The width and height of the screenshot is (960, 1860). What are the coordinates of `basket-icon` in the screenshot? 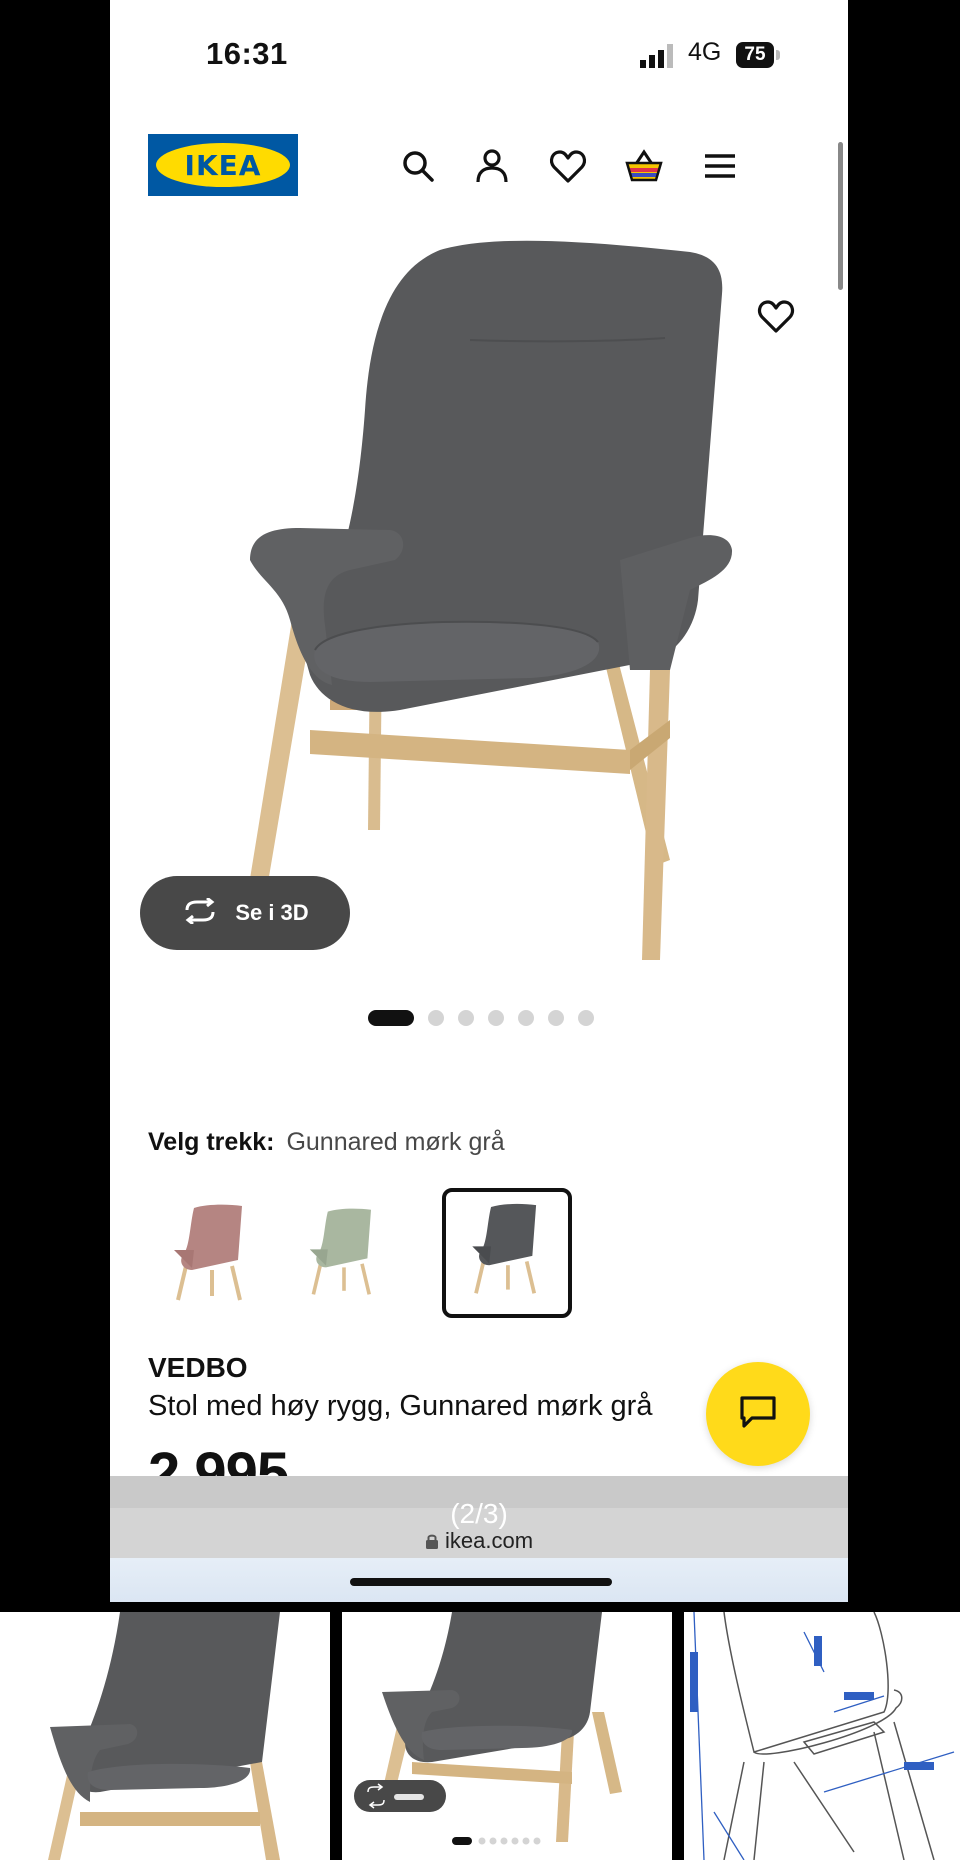 It's located at (644, 166).